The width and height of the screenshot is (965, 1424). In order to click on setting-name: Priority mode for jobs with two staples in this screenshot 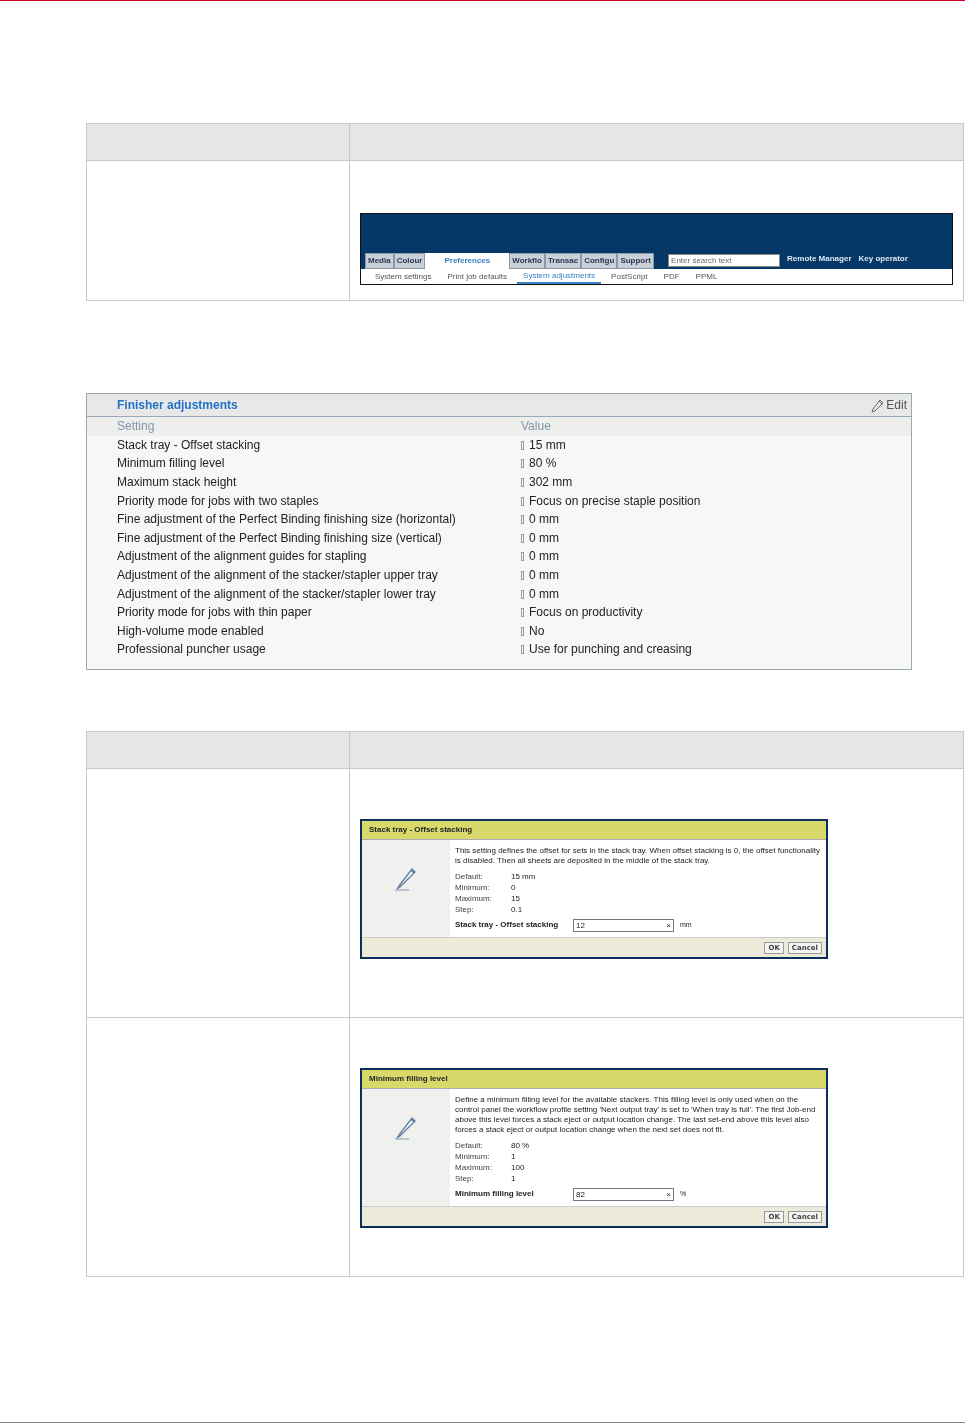, I will do `click(218, 501)`.